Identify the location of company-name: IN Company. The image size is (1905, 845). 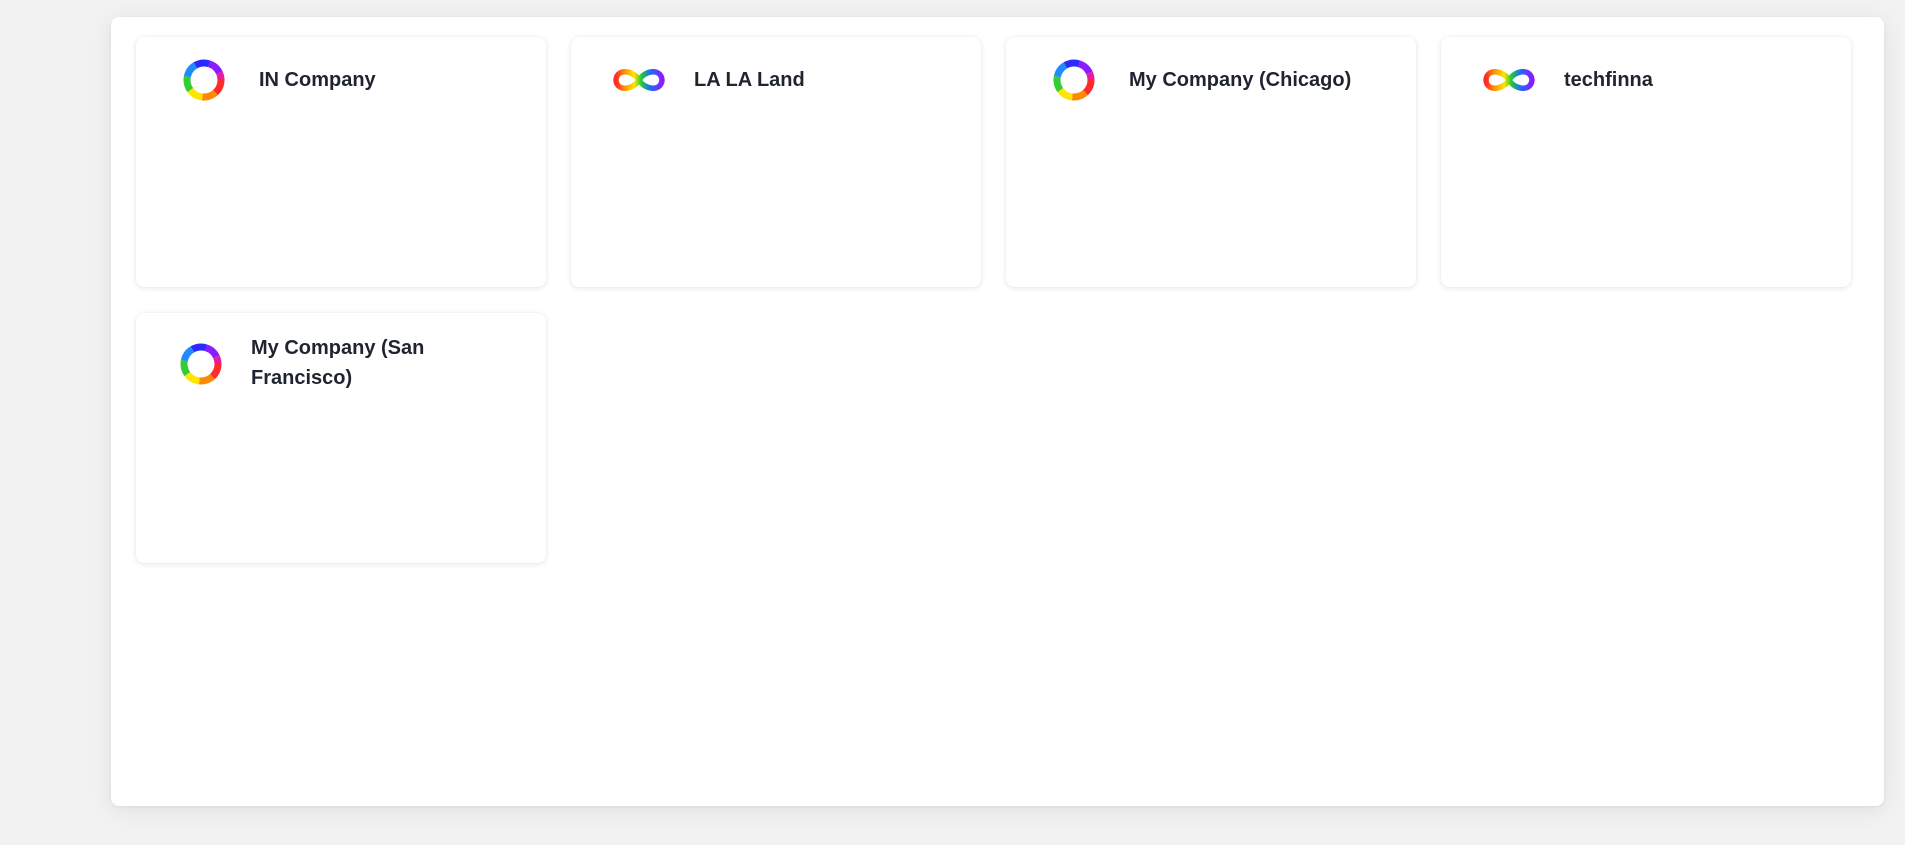
(317, 80).